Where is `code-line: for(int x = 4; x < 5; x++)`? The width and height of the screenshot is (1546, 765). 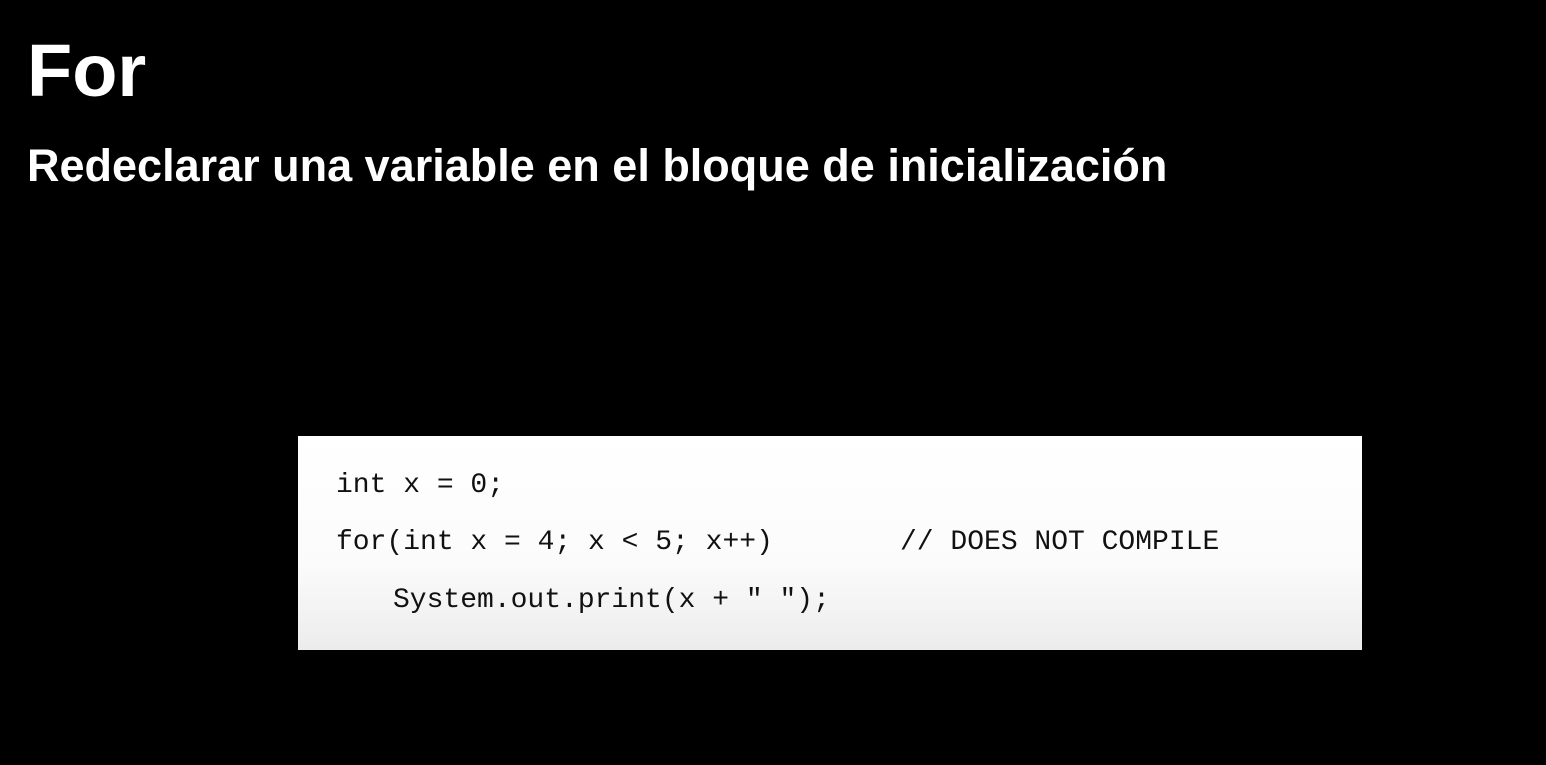
code-line: for(int x = 4; x < 5; x++) is located at coordinates (554, 542).